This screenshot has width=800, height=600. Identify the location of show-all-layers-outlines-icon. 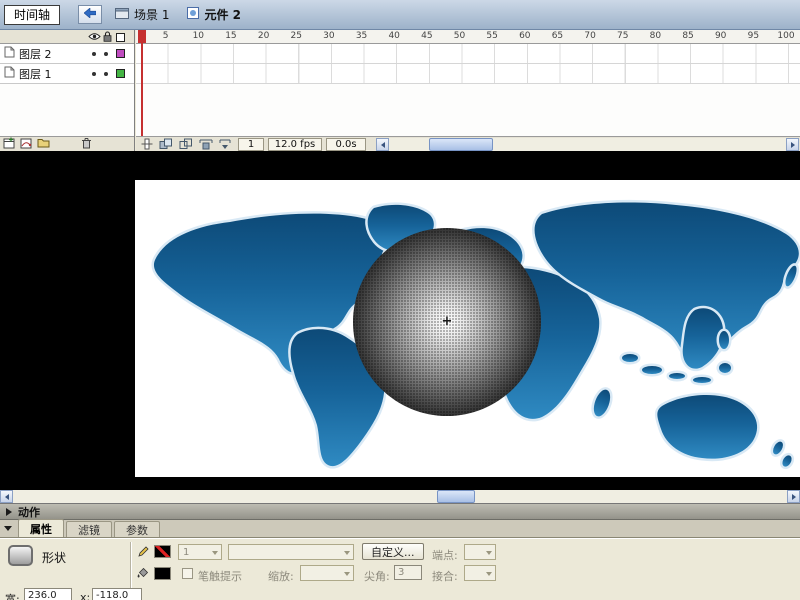
(120, 37).